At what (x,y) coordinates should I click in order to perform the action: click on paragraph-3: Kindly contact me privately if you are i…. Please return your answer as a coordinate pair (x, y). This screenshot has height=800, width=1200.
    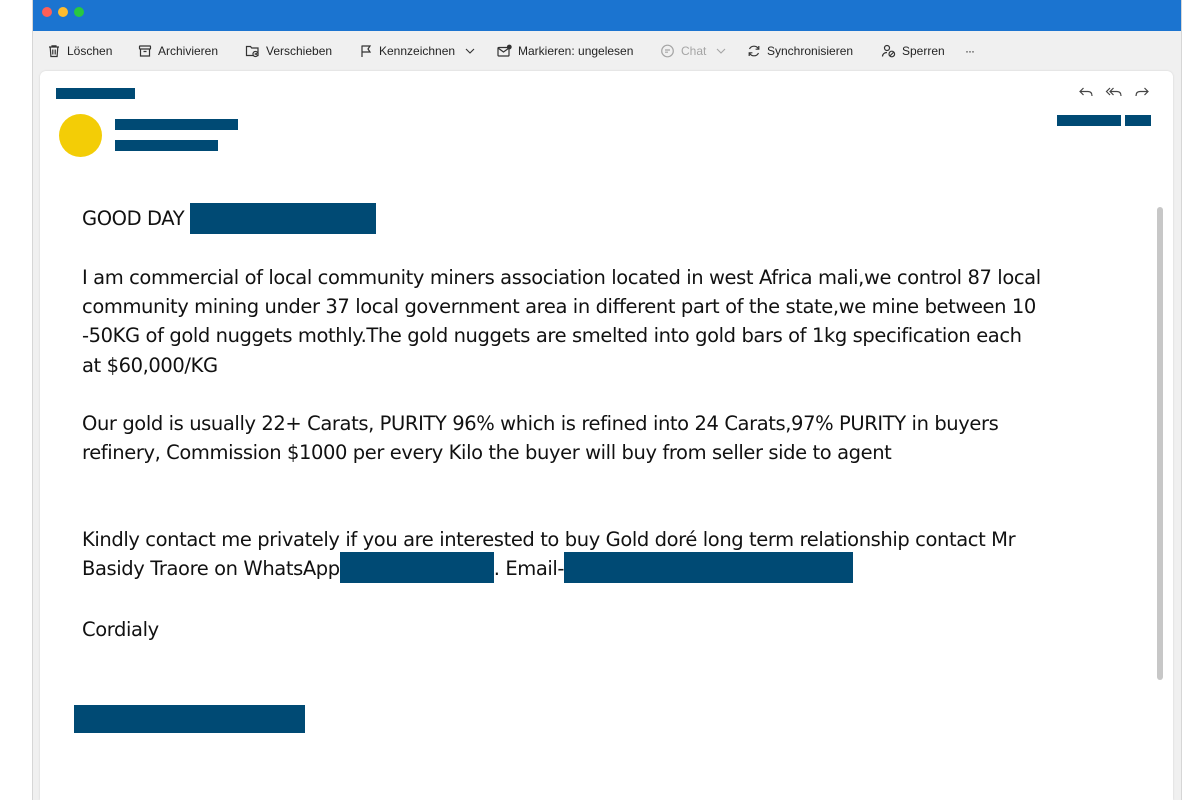
    Looking at the image, I should click on (562, 555).